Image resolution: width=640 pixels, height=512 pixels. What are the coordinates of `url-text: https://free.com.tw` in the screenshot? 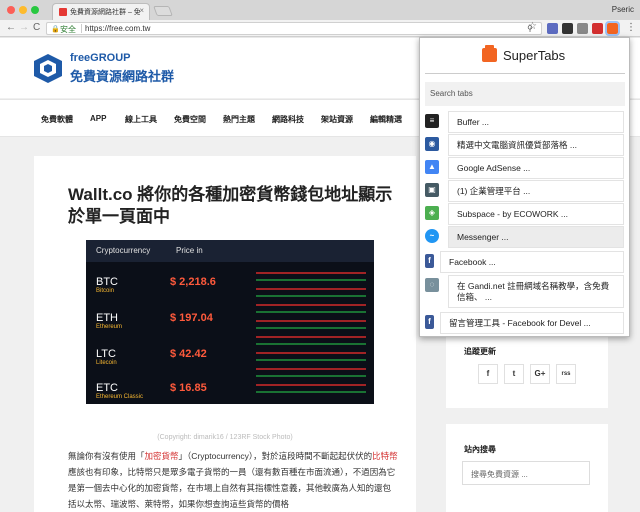 It's located at (117, 28).